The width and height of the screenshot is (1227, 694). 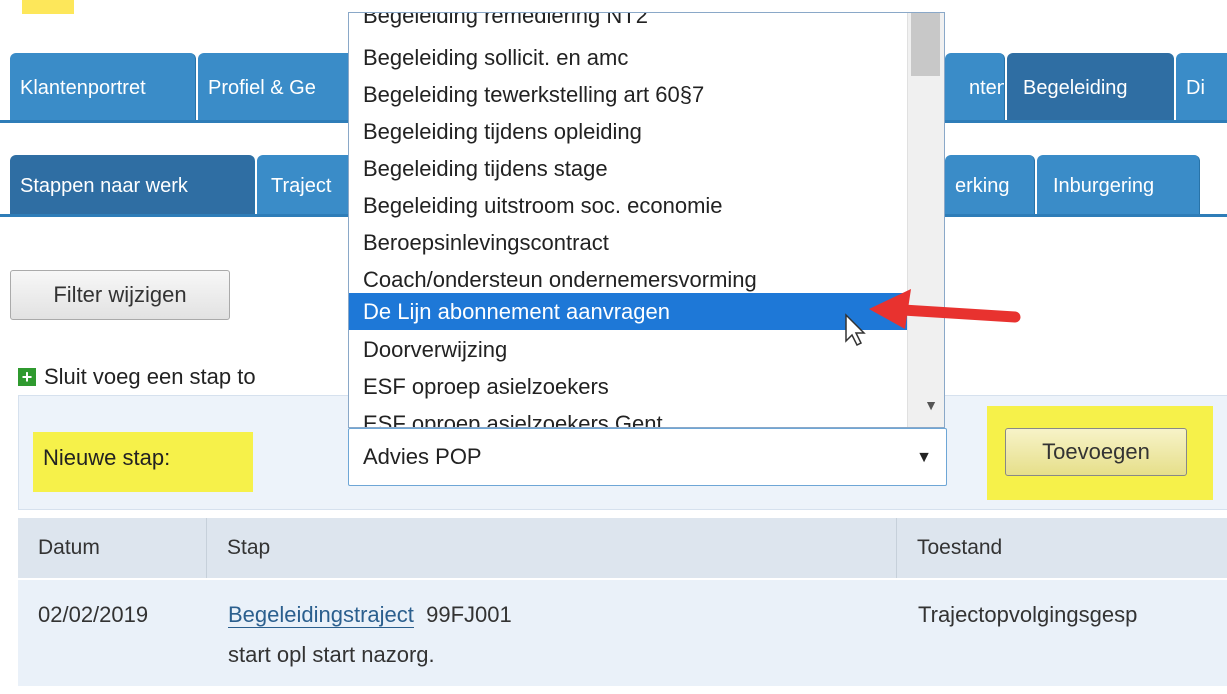 I want to click on tab-di: Di, so click(x=1201, y=88).